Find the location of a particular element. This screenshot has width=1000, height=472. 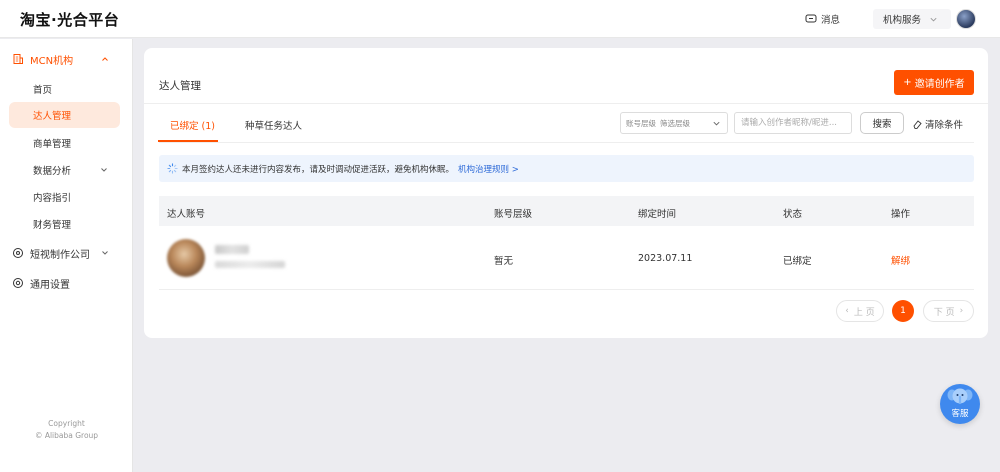

prev-page-button: ‹ 上 页 is located at coordinates (860, 311).